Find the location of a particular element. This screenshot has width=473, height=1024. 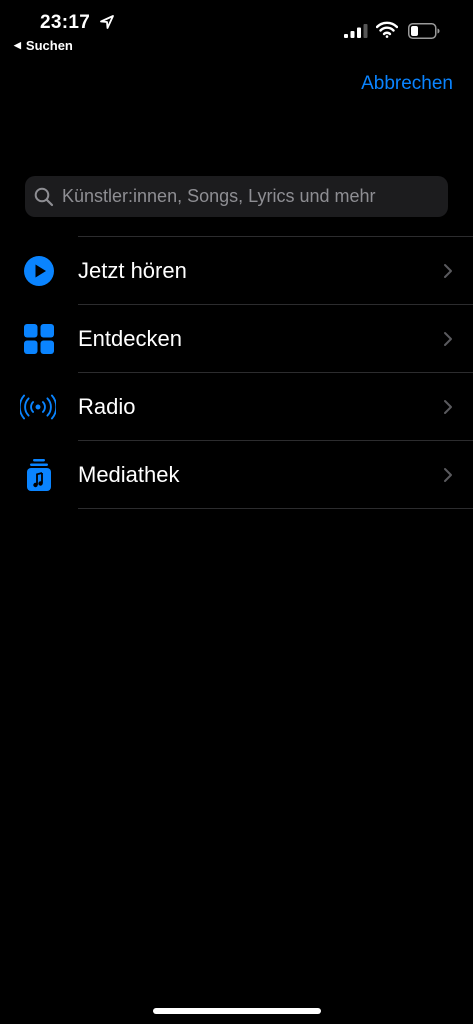

status-time: 23:17 is located at coordinates (65, 22).